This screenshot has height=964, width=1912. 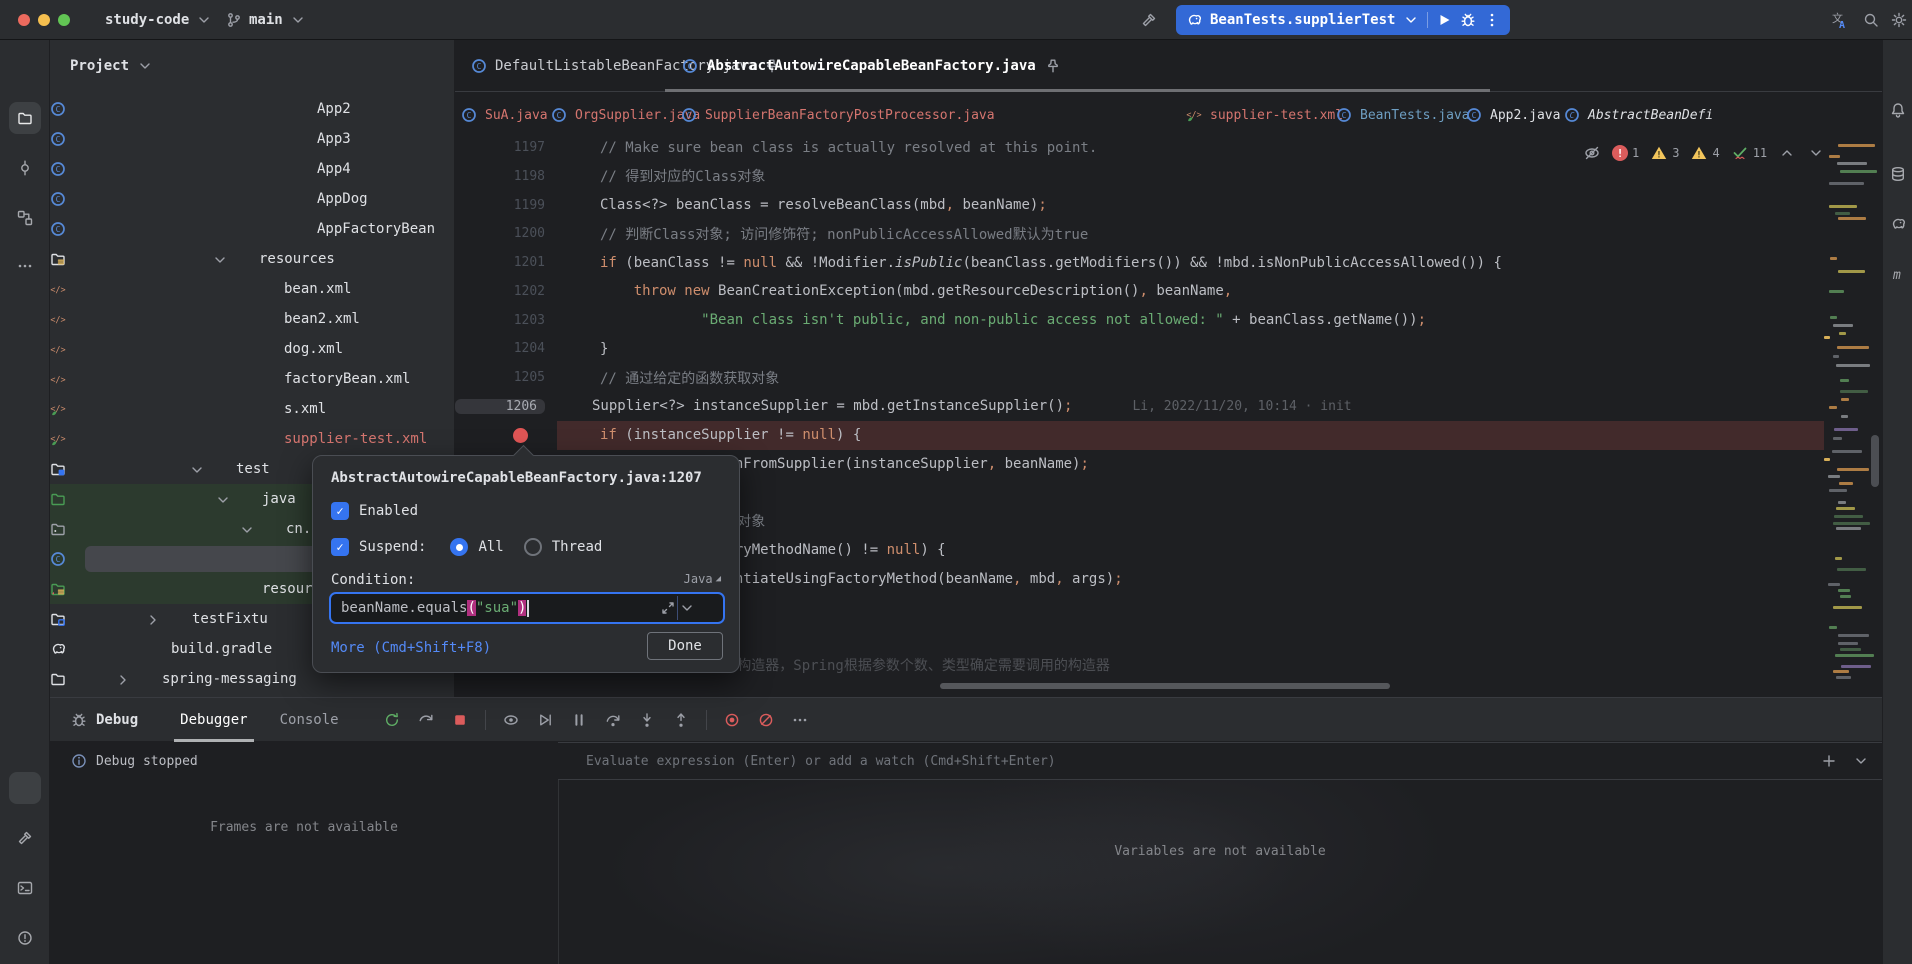 I want to click on branch-selector: main, so click(x=266, y=20).